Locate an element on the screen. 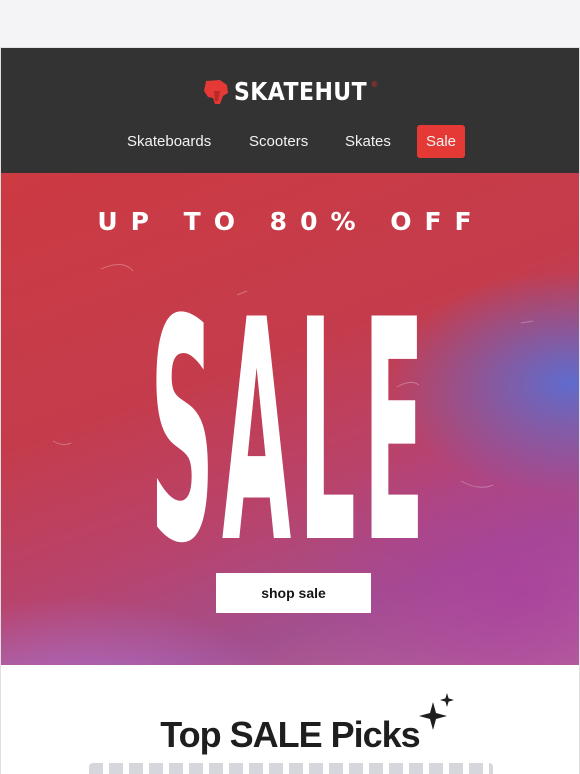 The height and width of the screenshot is (774, 580). next-row-cut-off is located at coordinates (291, 768).